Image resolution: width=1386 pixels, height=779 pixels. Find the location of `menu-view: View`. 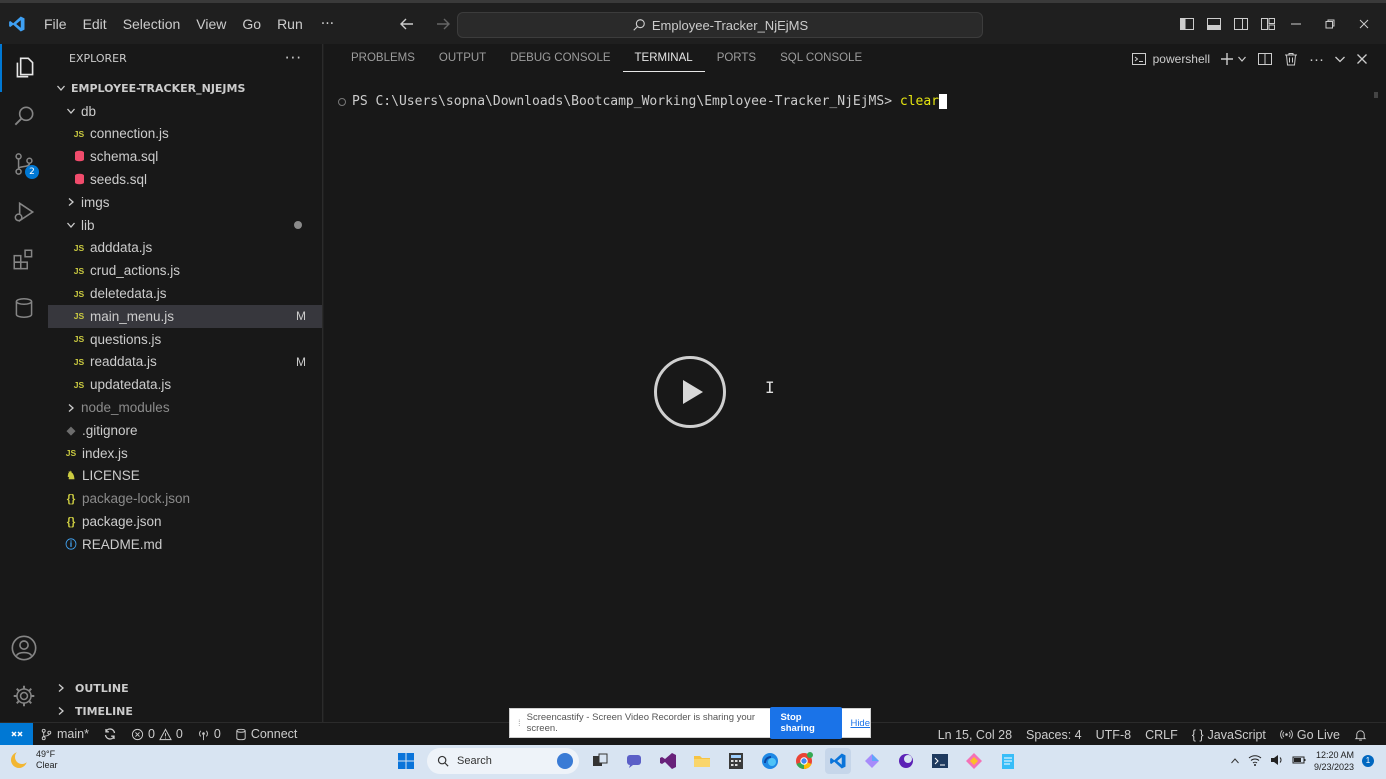

menu-view: View is located at coordinates (211, 24).